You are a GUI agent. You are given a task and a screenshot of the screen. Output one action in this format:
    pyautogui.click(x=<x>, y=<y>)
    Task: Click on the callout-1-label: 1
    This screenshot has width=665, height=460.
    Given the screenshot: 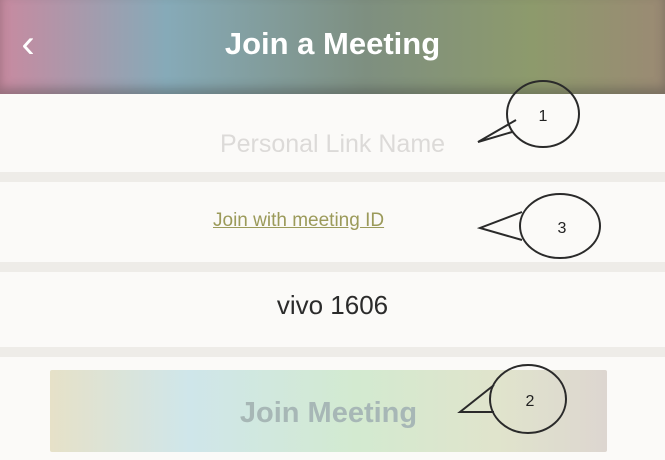 What is the action you would take?
    pyautogui.click(x=543, y=116)
    